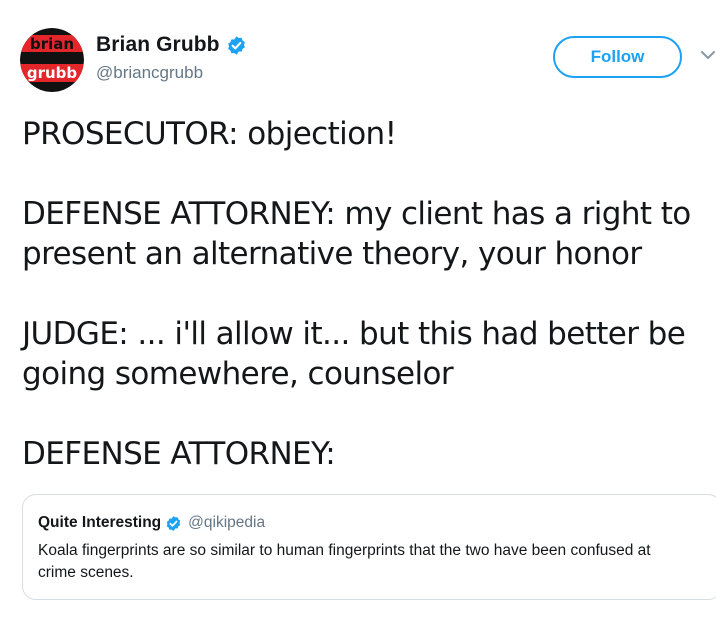 The height and width of the screenshot is (622, 716). Describe the element at coordinates (238, 374) in the screenshot. I see `tweet-line: going somewhere, counselor` at that location.